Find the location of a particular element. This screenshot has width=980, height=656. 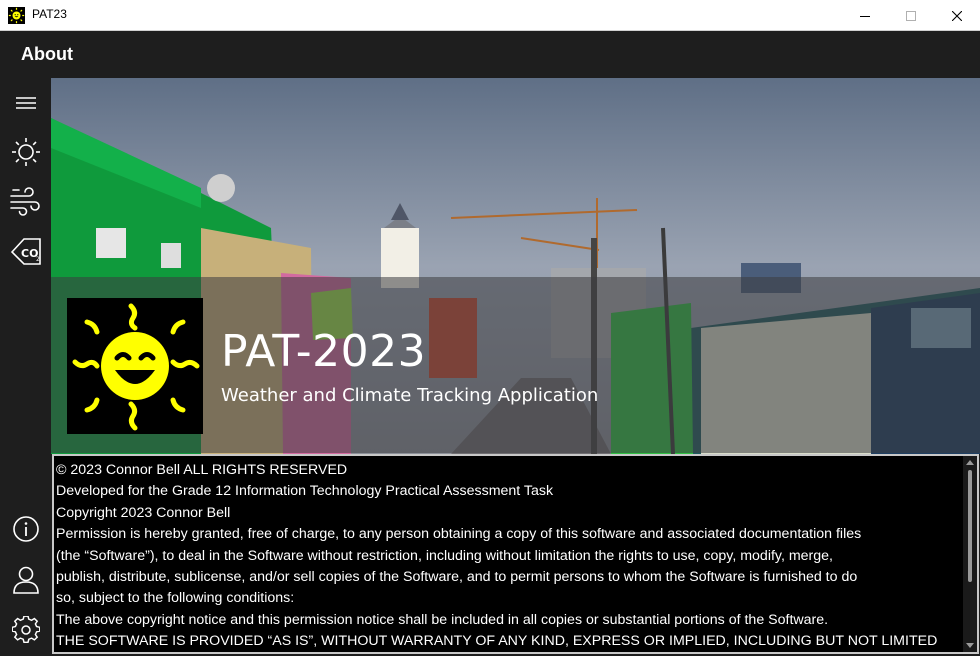

svg-text: 2 is located at coordinates (38, 259).